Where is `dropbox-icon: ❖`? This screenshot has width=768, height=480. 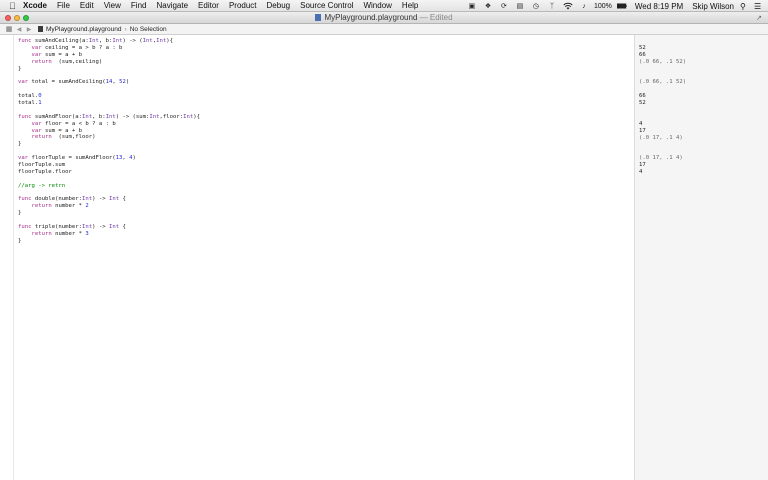
dropbox-icon: ❖ is located at coordinates (488, 6).